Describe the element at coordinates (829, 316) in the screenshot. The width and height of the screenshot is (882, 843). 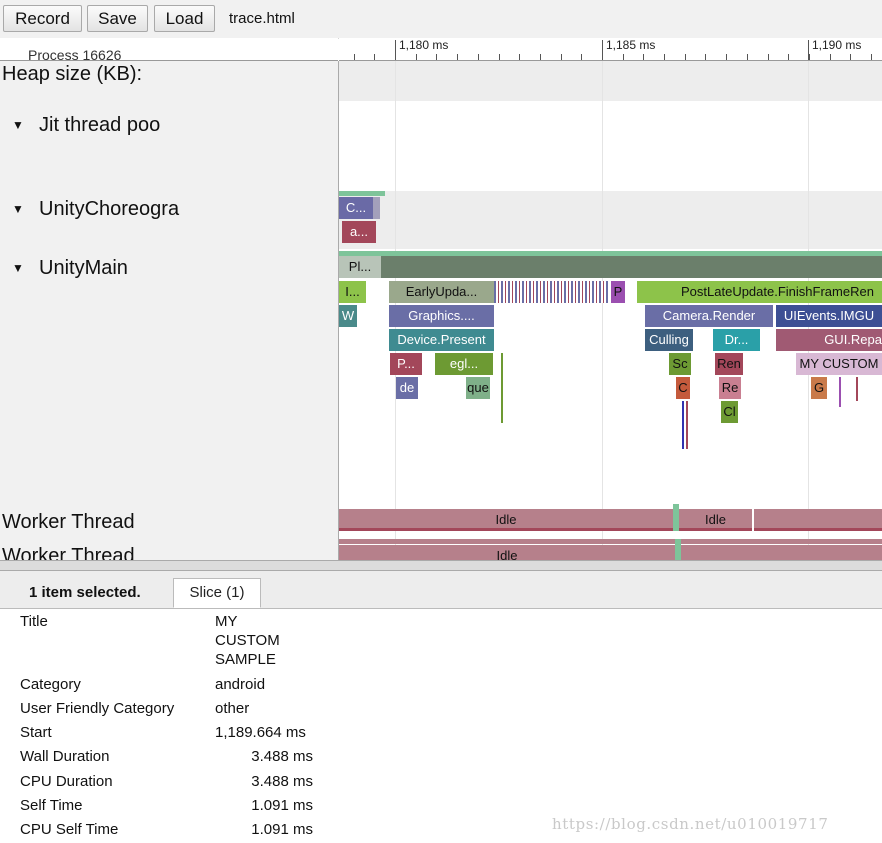
I see `slice: UIEvents.IMGU` at that location.